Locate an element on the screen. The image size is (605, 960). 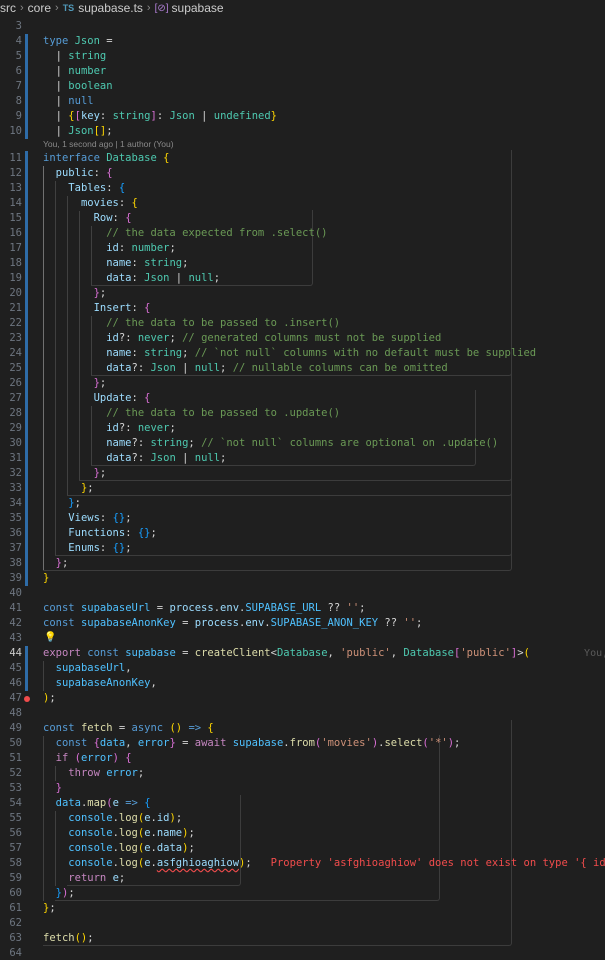
code-line: ); is located at coordinates (49, 698).